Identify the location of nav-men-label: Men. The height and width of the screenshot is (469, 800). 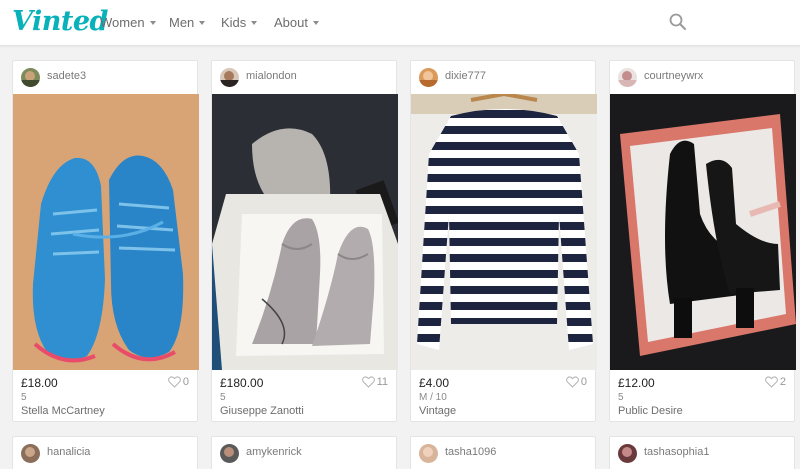
(182, 22).